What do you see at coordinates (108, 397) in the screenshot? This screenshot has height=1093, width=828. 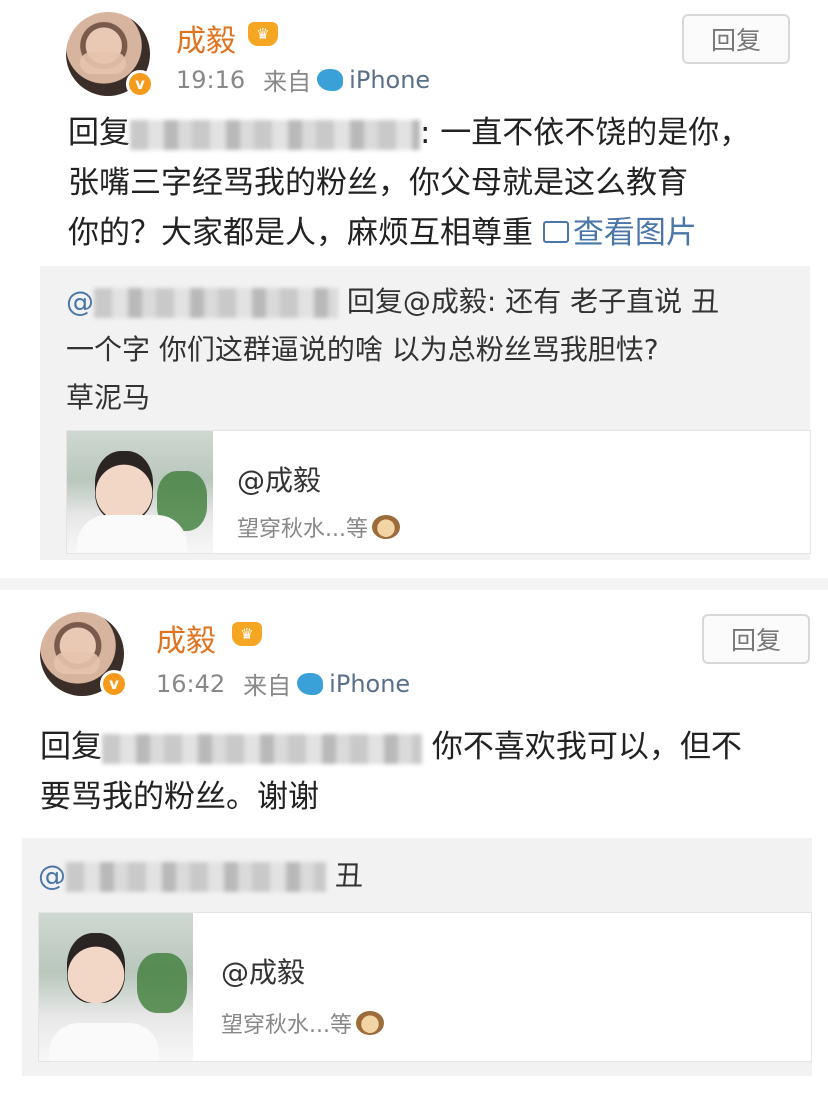 I see `quote-line-3: 草泥马` at bounding box center [108, 397].